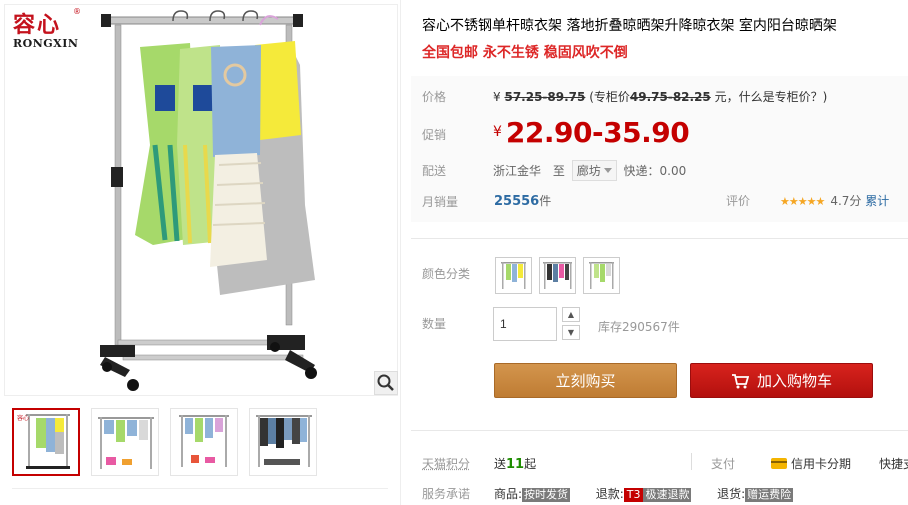 This screenshot has width=908, height=505. I want to click on points-value: 11, so click(515, 464).